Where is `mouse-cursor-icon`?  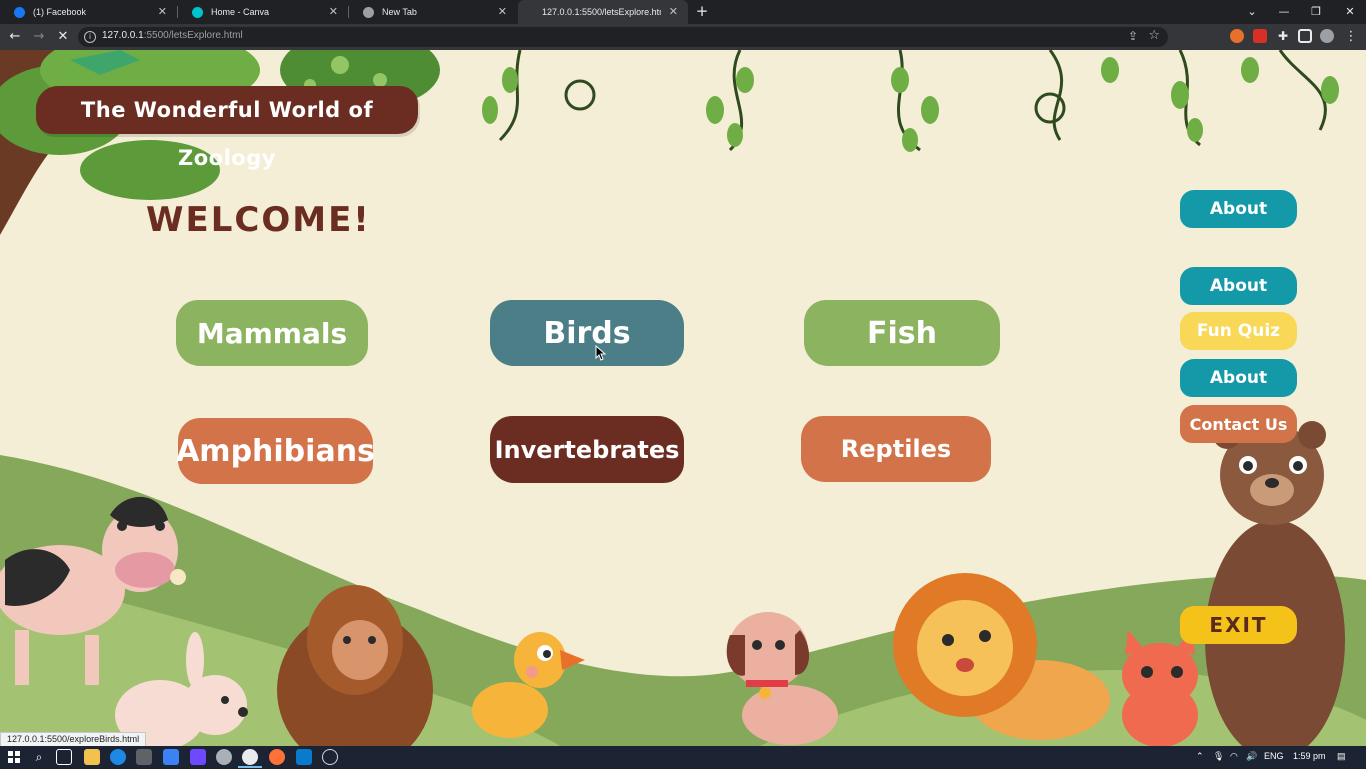 mouse-cursor-icon is located at coordinates (601, 353).